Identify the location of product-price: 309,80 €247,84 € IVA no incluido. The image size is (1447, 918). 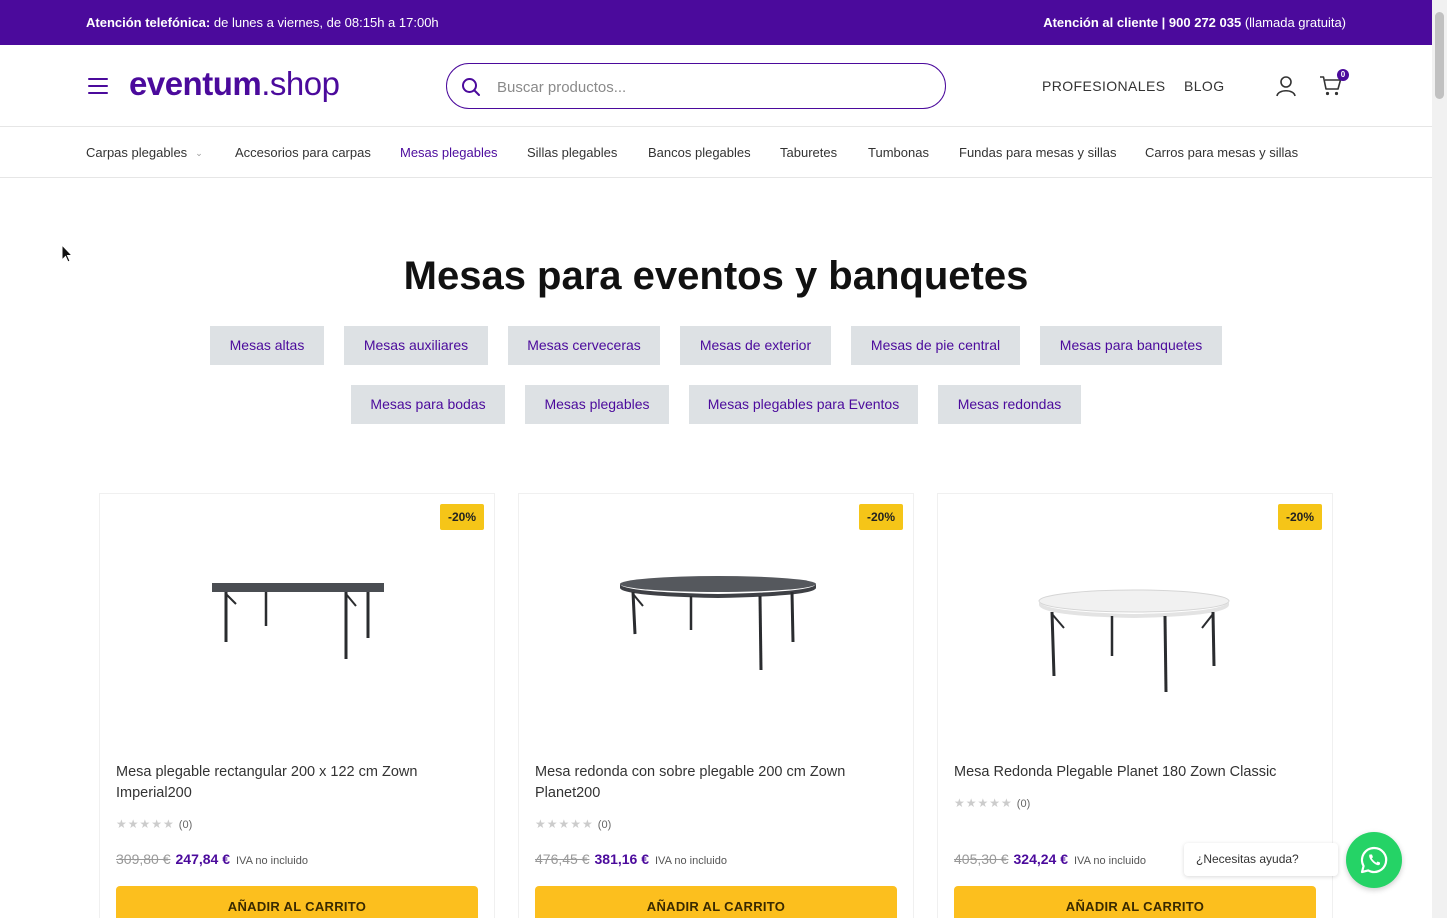
(212, 859).